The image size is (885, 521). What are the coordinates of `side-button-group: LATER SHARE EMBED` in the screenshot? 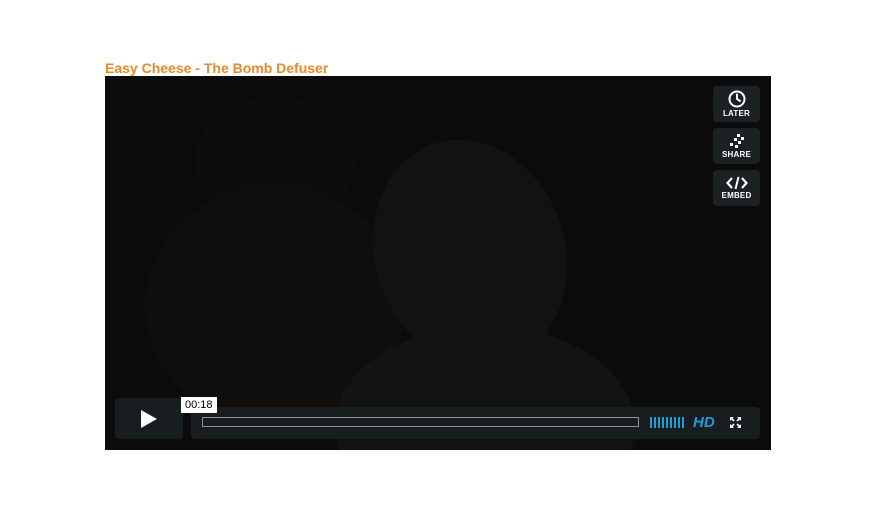 It's located at (736, 146).